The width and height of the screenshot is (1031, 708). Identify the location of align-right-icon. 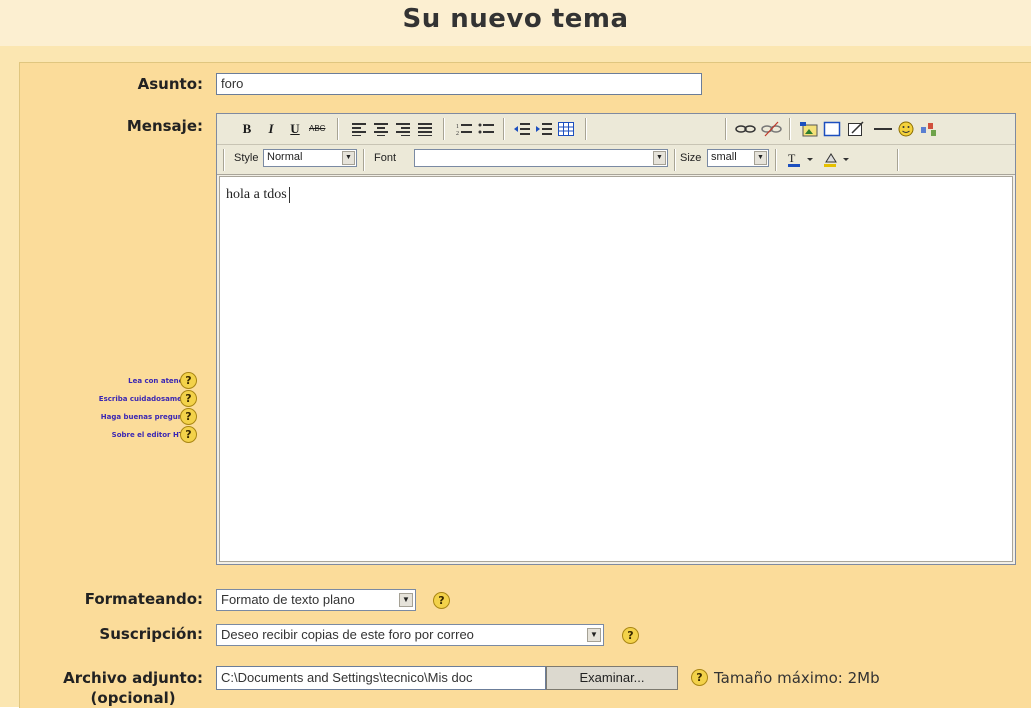
(403, 129).